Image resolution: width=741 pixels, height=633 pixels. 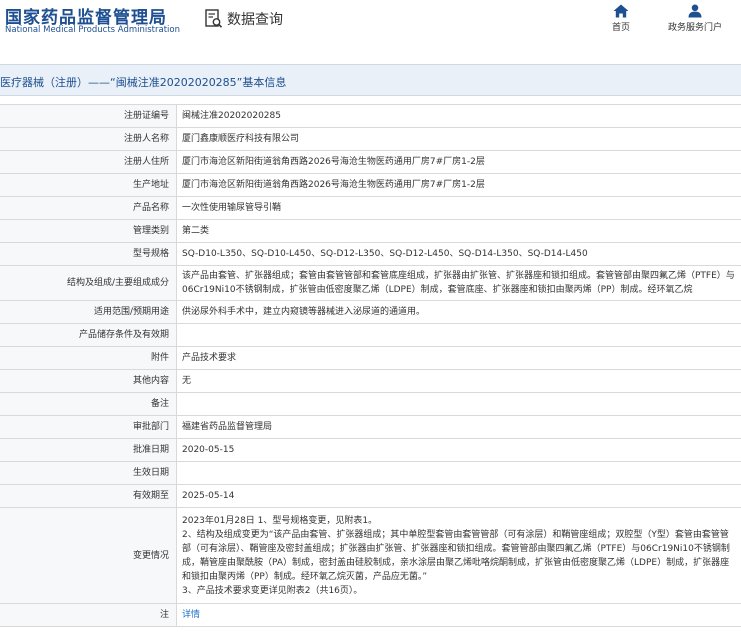 I want to click on field-label: 注册证编号, so click(x=88, y=116).